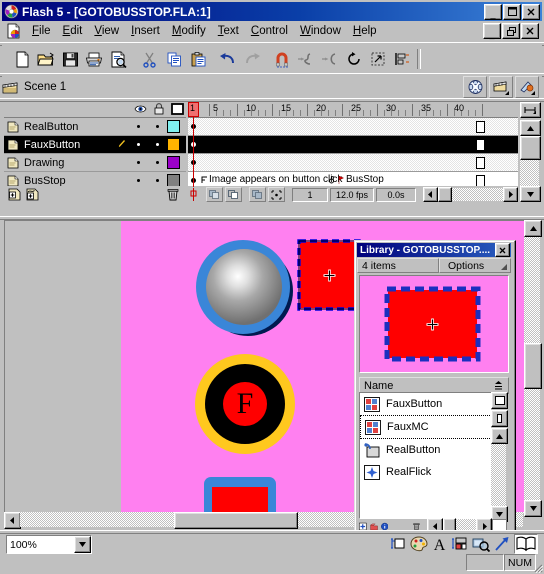  What do you see at coordinates (95, 127) in the screenshot?
I see `layer-row: RealButton` at bounding box center [95, 127].